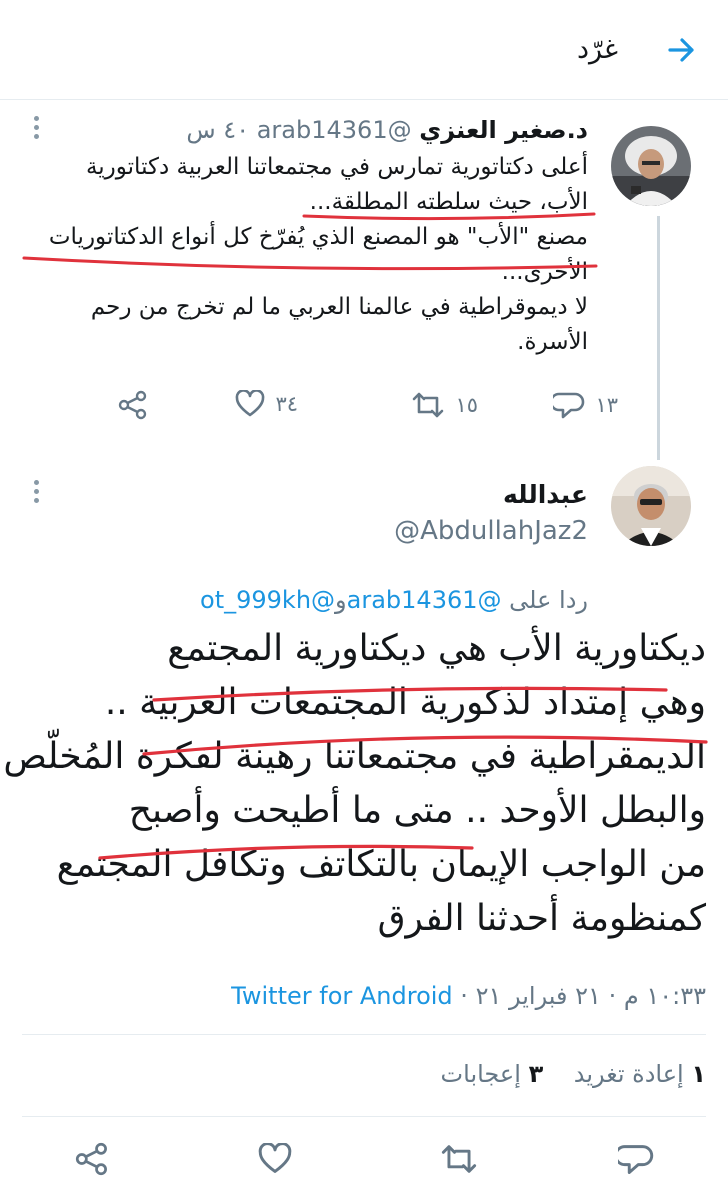 The width and height of the screenshot is (728, 1200). I want to click on replying-and: و, so click(341, 600).